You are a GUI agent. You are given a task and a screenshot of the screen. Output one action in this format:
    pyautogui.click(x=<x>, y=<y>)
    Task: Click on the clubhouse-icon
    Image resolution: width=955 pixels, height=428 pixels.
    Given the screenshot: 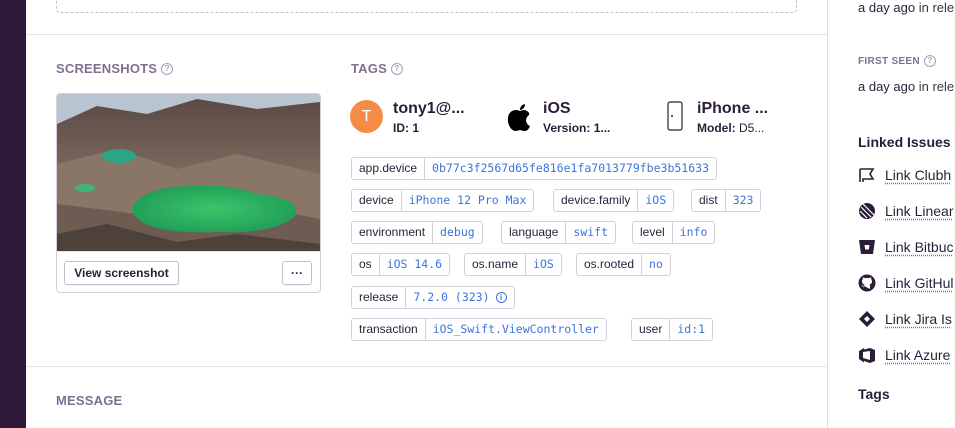 What is the action you would take?
    pyautogui.click(x=867, y=175)
    